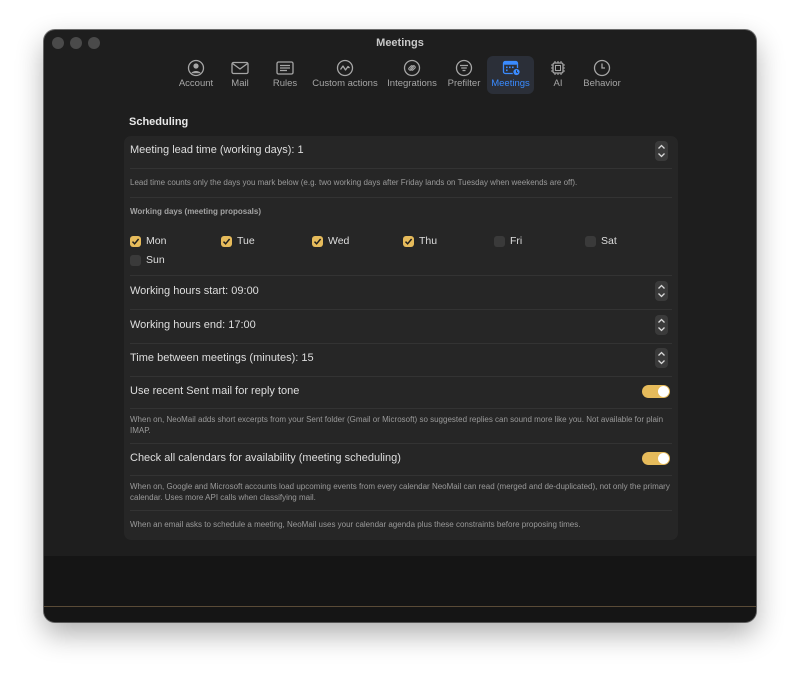  I want to click on day-label: Wed, so click(339, 241).